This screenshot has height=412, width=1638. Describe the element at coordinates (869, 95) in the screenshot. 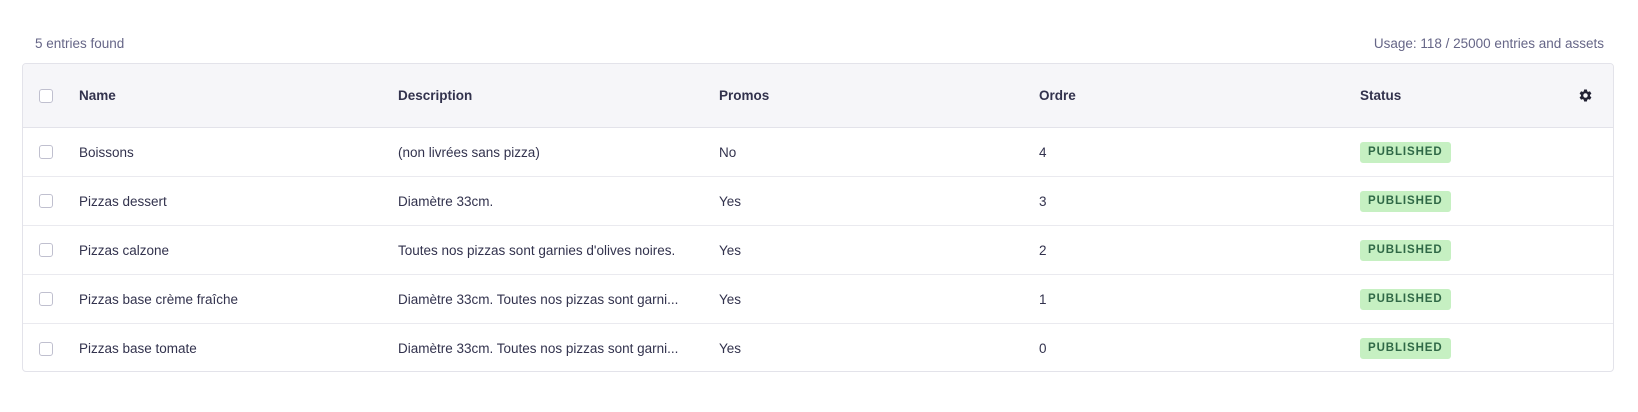

I see `column-header-promos: Promos` at that location.